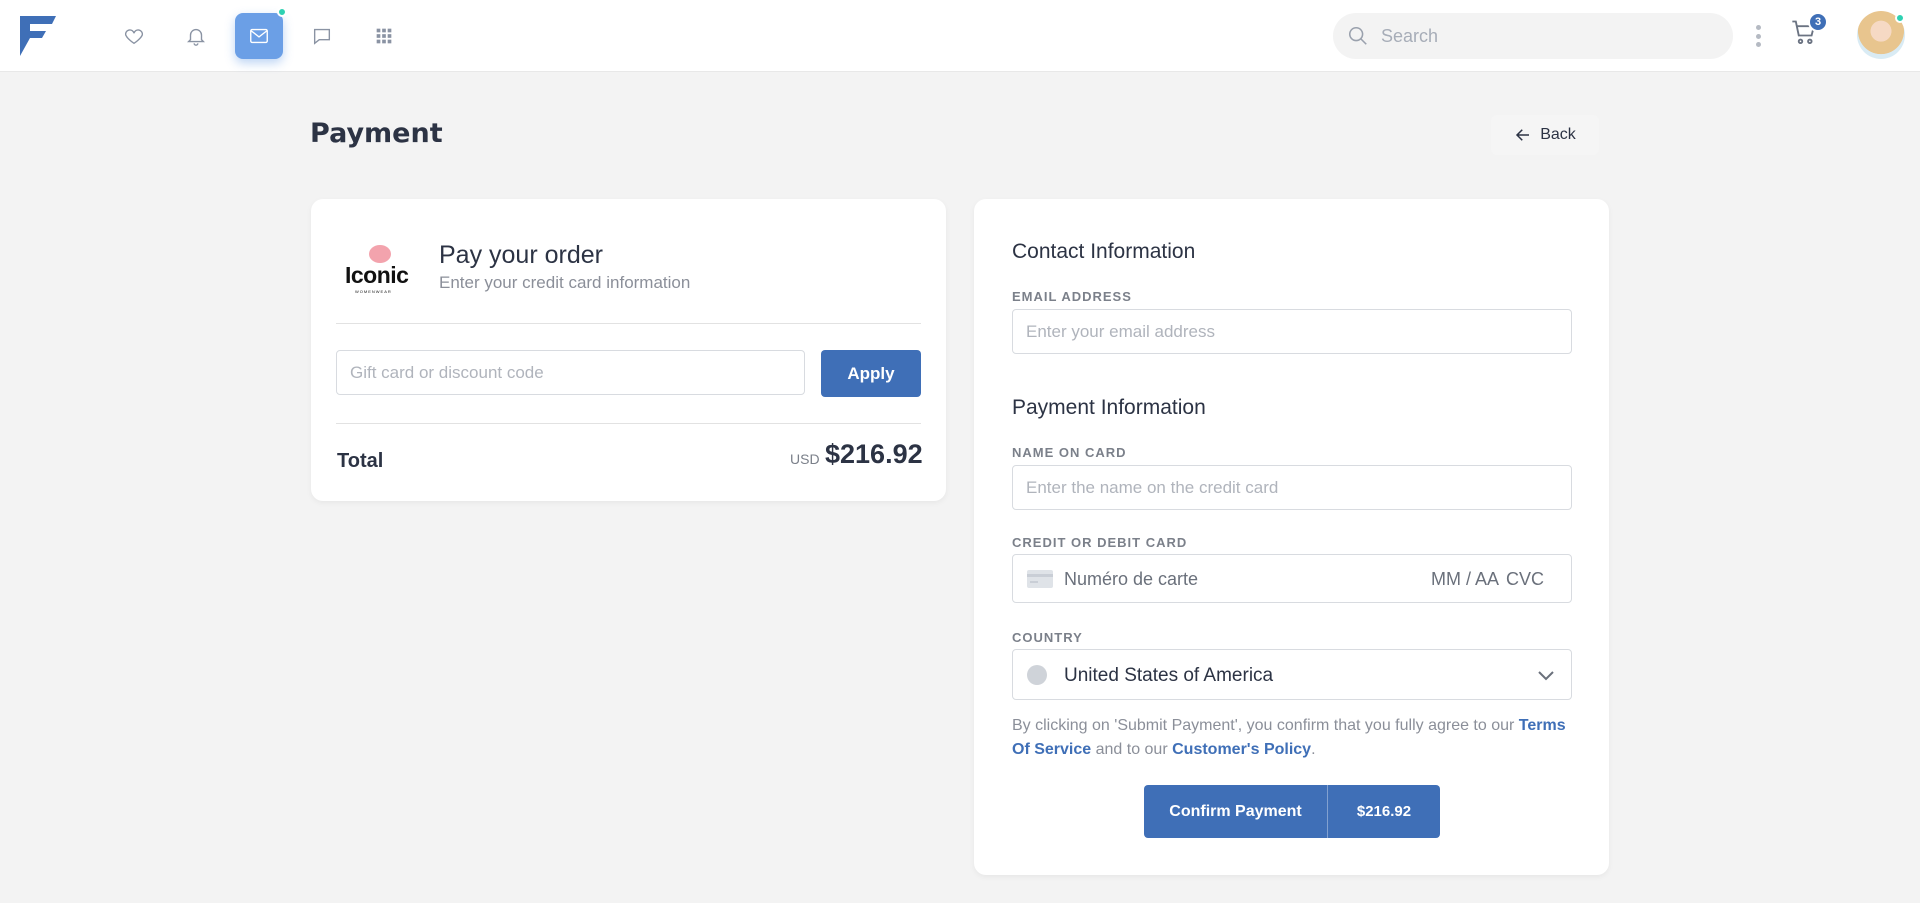 The width and height of the screenshot is (1920, 903). I want to click on notifications-button, so click(196, 36).